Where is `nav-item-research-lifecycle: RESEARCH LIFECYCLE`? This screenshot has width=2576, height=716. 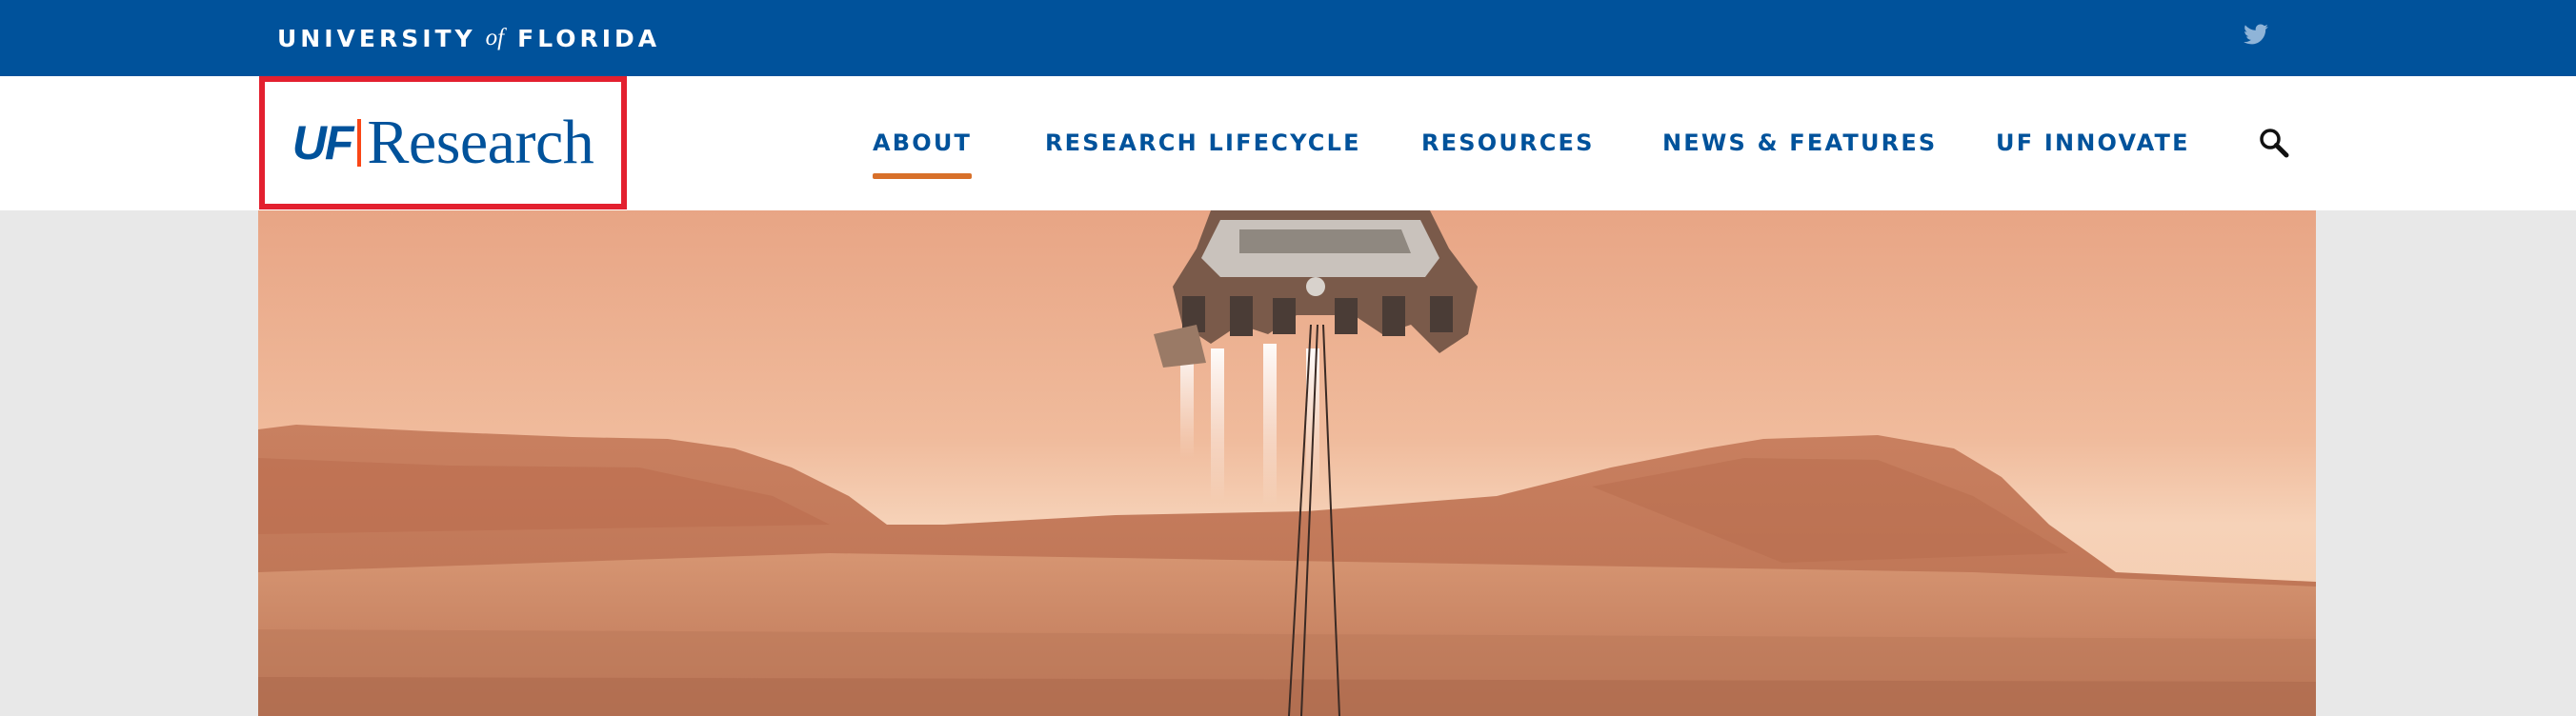
nav-item-research-lifecycle: RESEARCH LIFECYCLE is located at coordinates (1203, 143).